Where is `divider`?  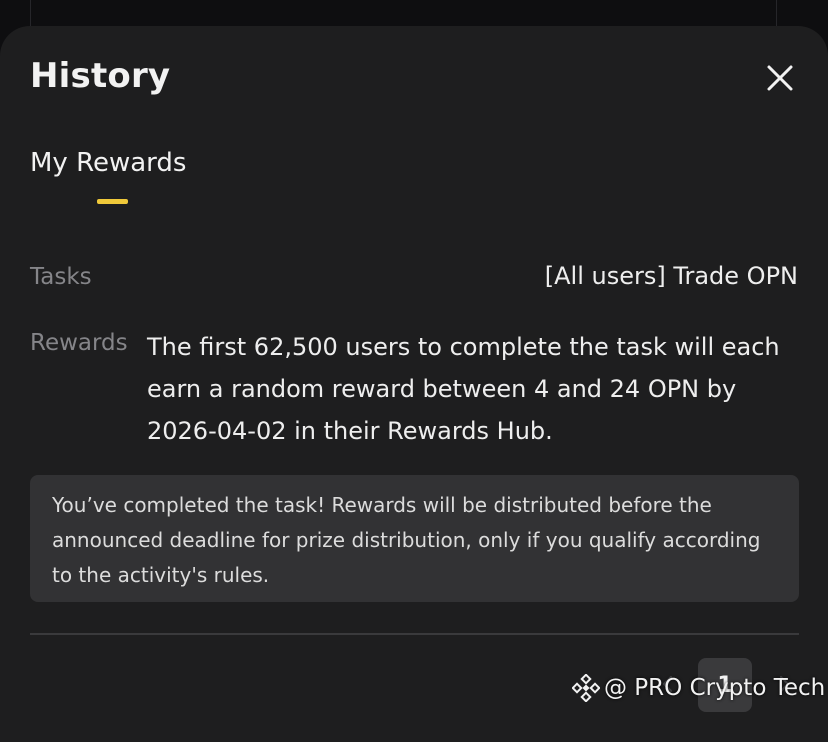
divider is located at coordinates (414, 634).